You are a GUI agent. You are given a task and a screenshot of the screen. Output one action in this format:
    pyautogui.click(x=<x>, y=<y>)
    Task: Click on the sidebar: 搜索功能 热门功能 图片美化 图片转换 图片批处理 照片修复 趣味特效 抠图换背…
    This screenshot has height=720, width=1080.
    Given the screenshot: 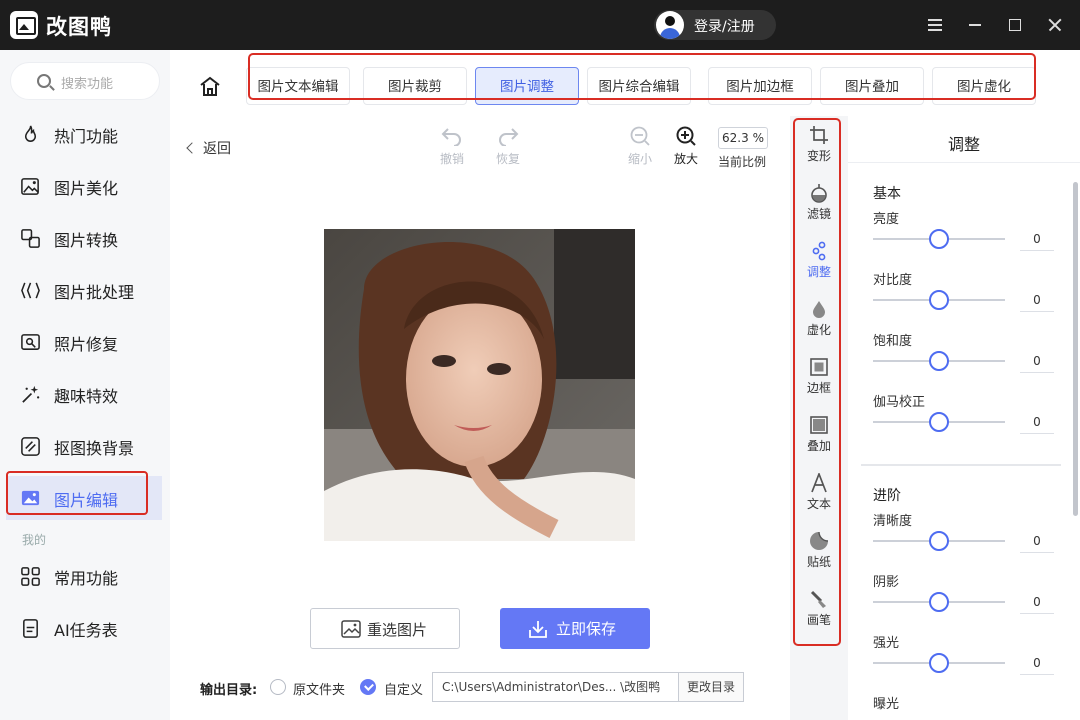 What is the action you would take?
    pyautogui.click(x=85, y=385)
    